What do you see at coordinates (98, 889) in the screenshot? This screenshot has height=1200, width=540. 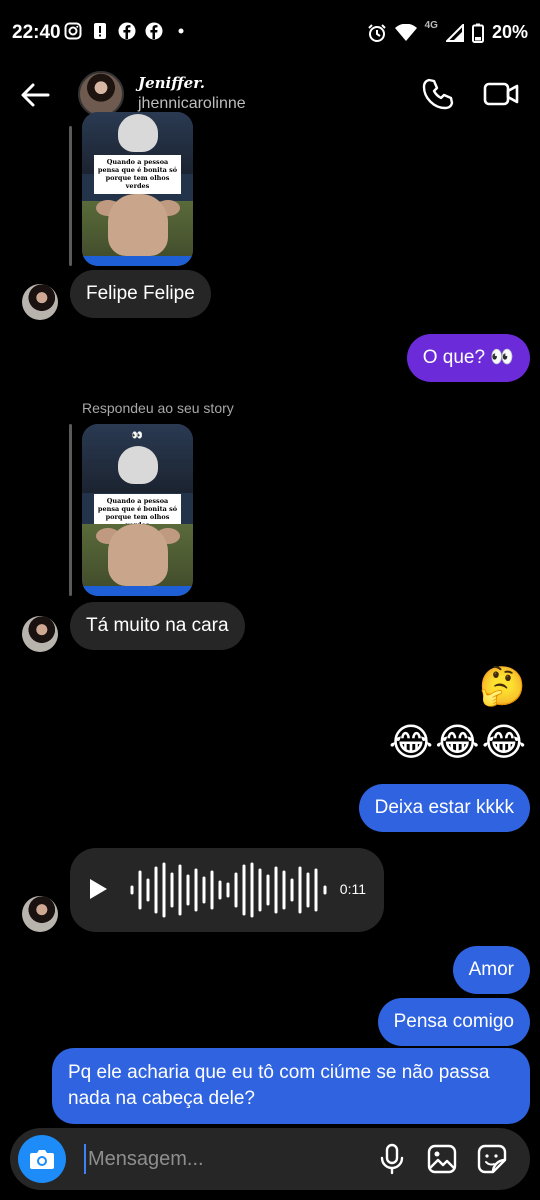 I see `play-icon` at bounding box center [98, 889].